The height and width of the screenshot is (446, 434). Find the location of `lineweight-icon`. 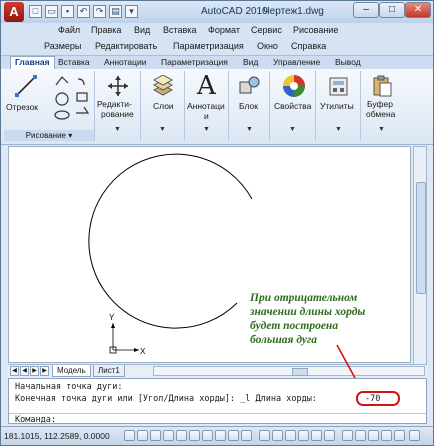

lineweight-icon is located at coordinates (233, 435).